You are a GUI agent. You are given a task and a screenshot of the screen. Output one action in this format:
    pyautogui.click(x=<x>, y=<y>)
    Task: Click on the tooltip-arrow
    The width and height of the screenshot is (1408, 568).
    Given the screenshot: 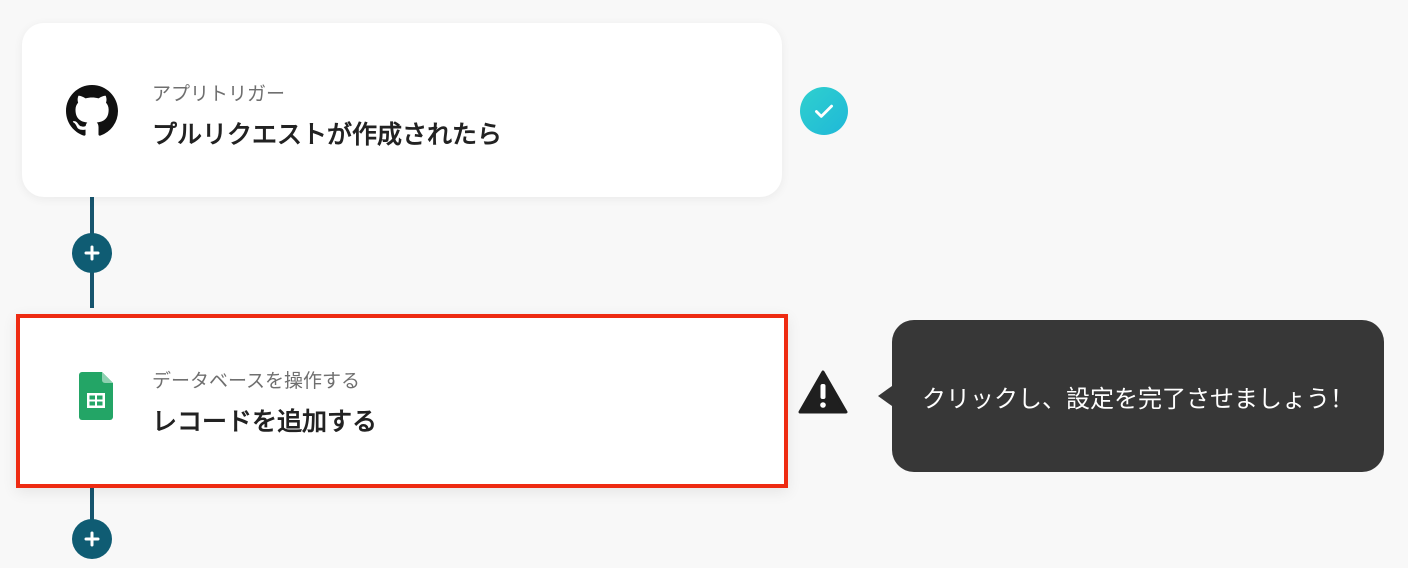 What is the action you would take?
    pyautogui.click(x=885, y=396)
    